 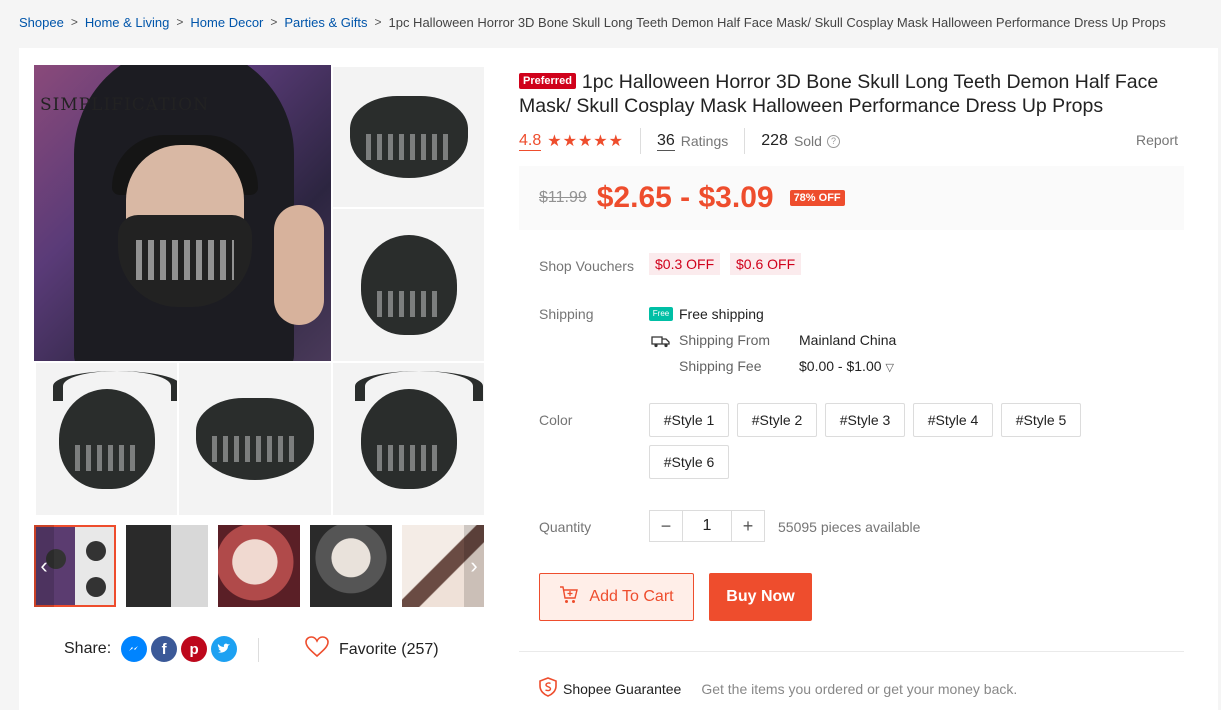 What do you see at coordinates (721, 314) in the screenshot?
I see `free-shipping-text: Free shipping` at bounding box center [721, 314].